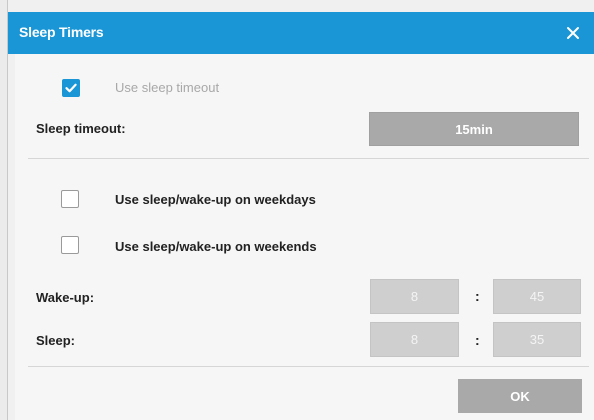 Image resolution: width=594 pixels, height=420 pixels. Describe the element at coordinates (216, 246) in the screenshot. I see `weekends-label: Use sleep/wake-up on weekends` at that location.